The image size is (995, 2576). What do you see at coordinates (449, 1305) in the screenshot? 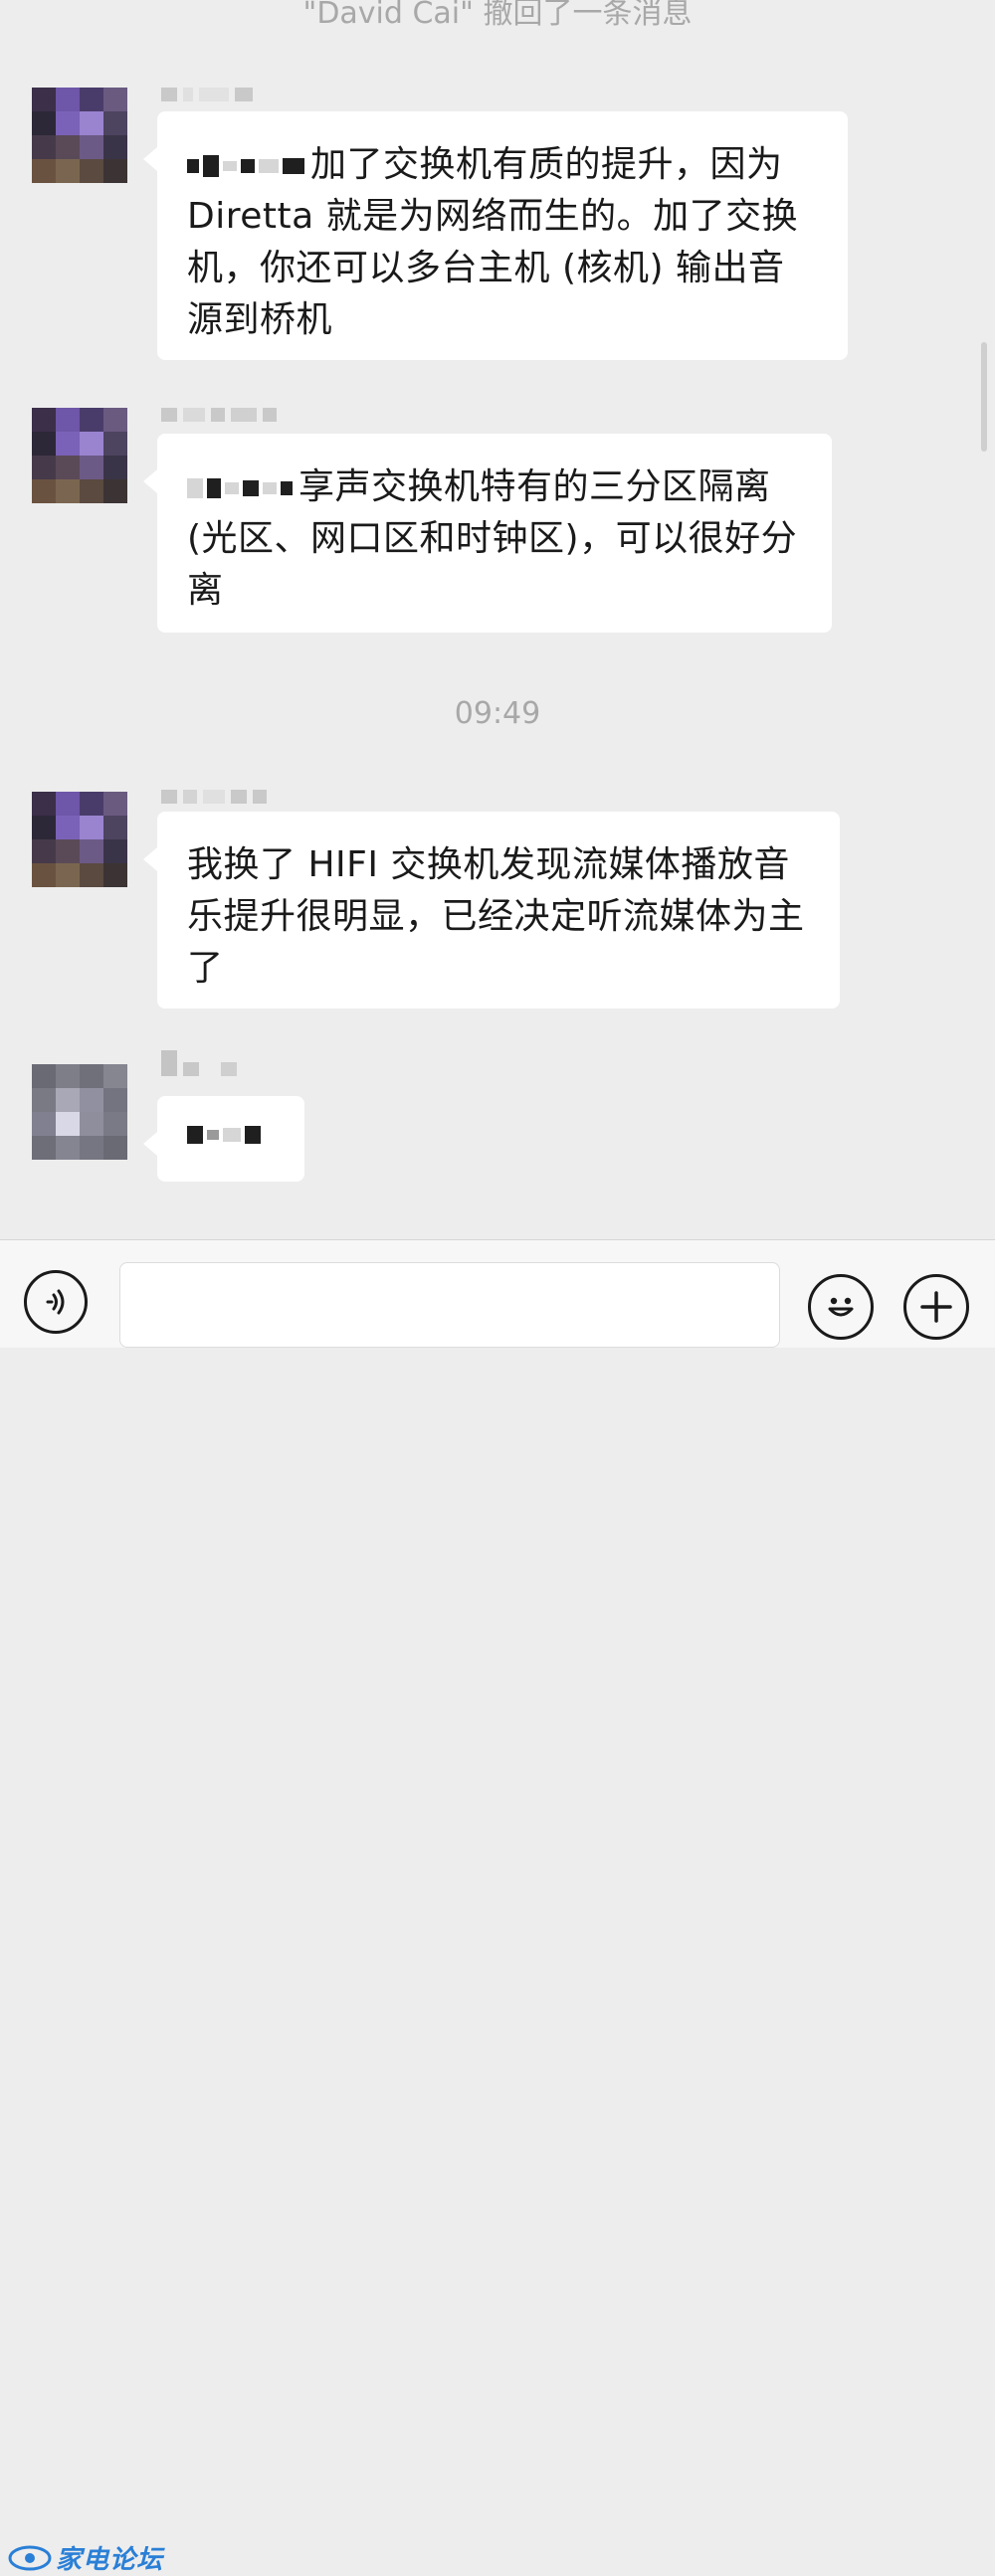
I see `message-input` at bounding box center [449, 1305].